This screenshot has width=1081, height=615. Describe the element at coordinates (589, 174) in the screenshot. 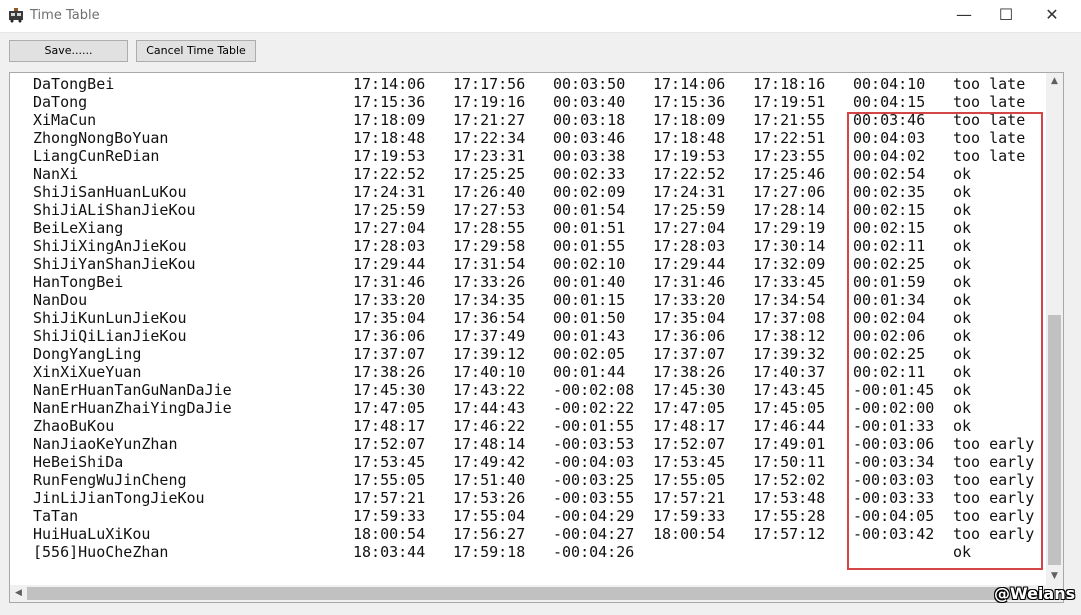

I see `table-cell: 00:02:33` at that location.